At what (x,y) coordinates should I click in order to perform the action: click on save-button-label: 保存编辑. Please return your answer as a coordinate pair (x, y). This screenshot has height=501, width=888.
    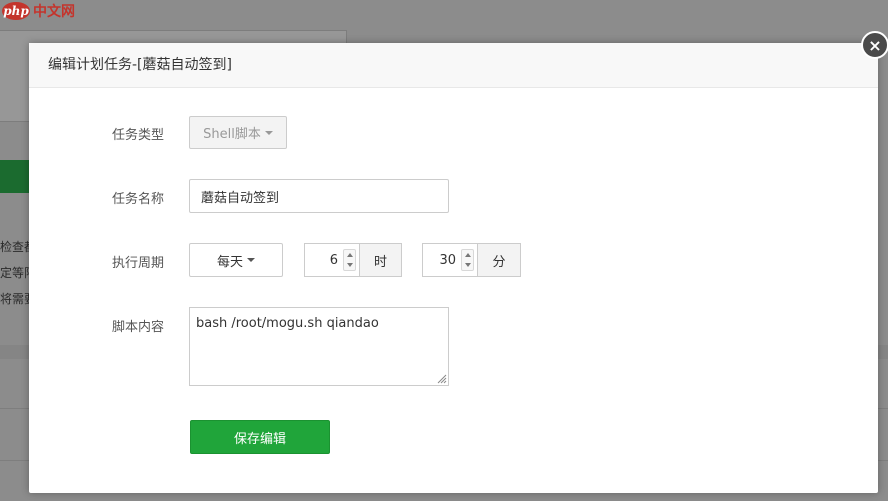
    Looking at the image, I should click on (259, 439).